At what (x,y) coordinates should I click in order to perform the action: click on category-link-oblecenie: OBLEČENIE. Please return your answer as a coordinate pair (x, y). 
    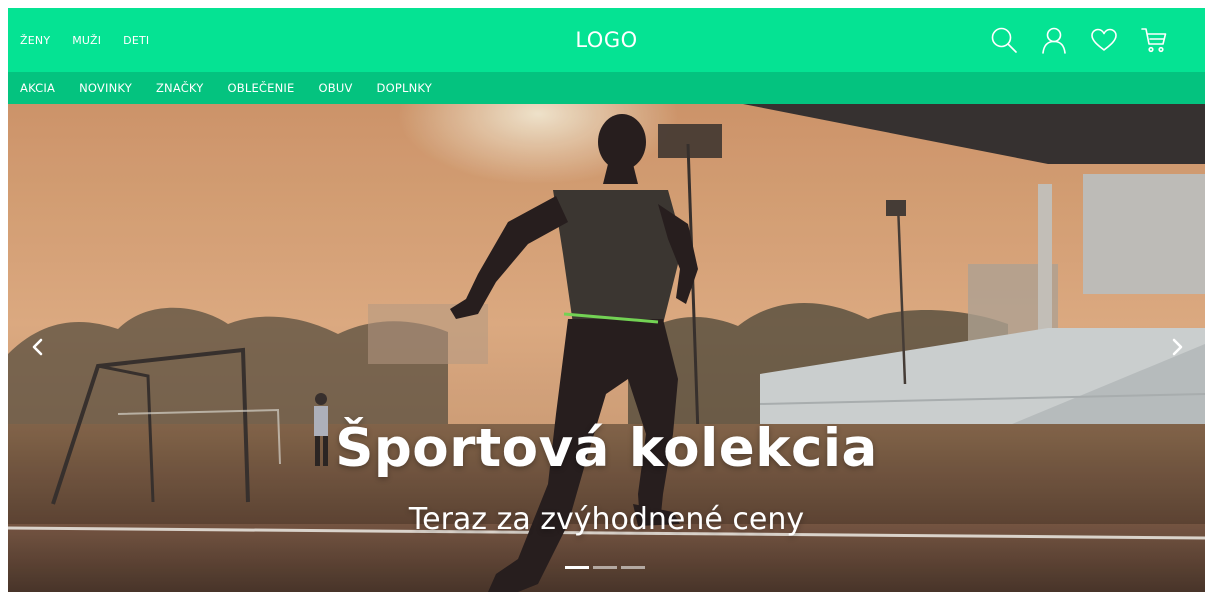
    Looking at the image, I should click on (261, 88).